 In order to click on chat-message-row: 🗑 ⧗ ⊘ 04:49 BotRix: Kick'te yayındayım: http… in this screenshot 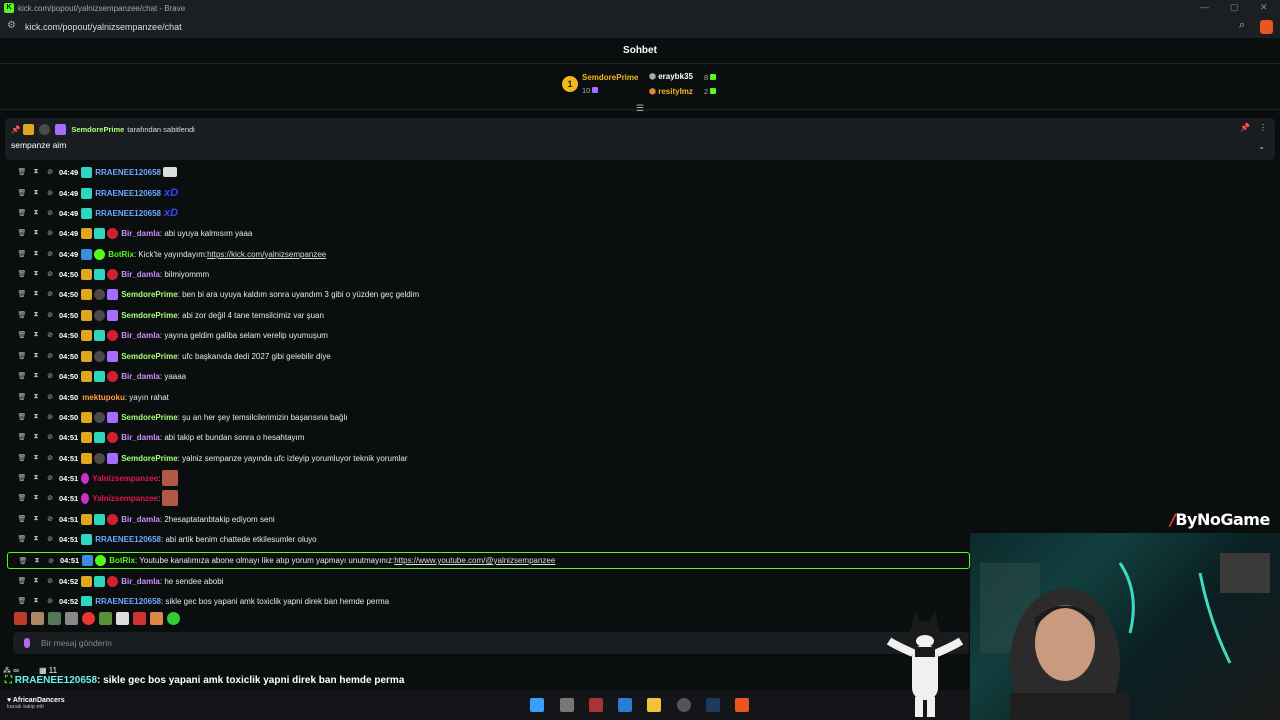, I will do `click(170, 254)`.